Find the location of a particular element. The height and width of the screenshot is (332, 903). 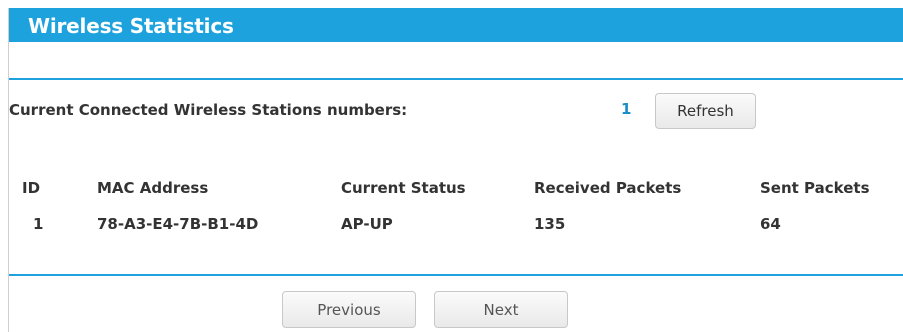

divider-top is located at coordinates (456, 79).